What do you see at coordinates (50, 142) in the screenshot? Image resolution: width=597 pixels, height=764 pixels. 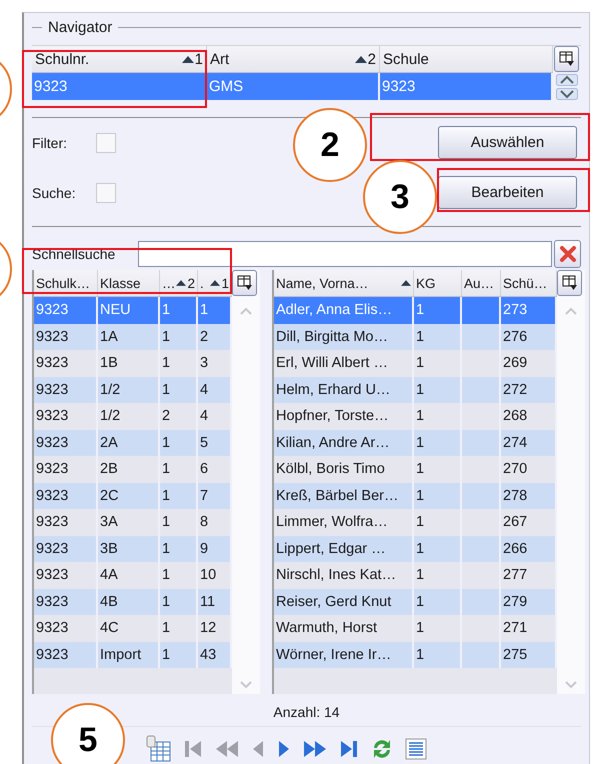 I see `filter-label: Filter:` at bounding box center [50, 142].